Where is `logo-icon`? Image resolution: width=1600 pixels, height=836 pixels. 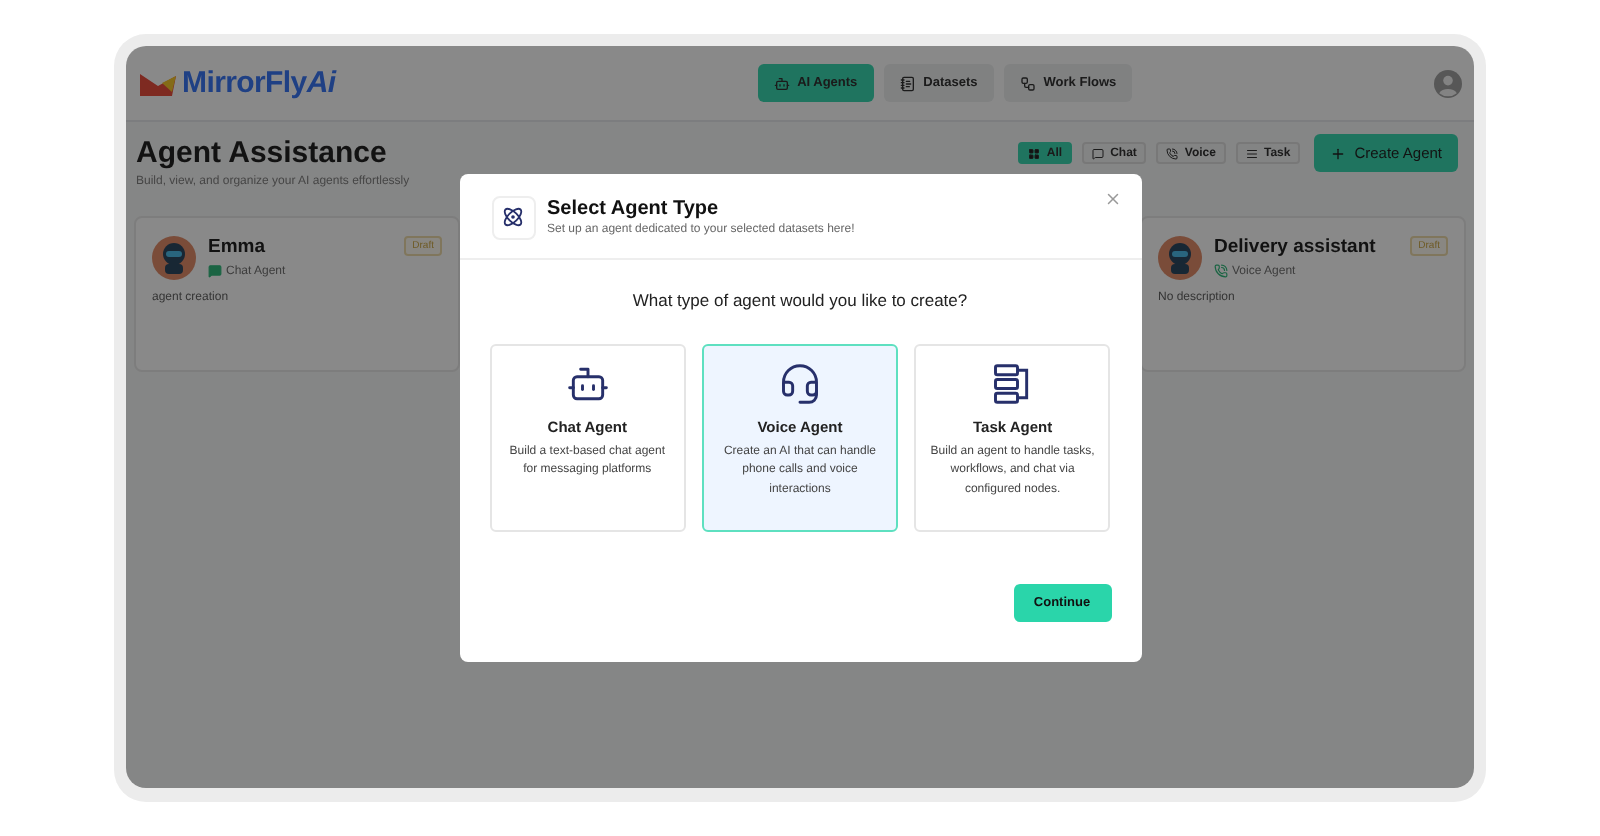 logo-icon is located at coordinates (158, 83).